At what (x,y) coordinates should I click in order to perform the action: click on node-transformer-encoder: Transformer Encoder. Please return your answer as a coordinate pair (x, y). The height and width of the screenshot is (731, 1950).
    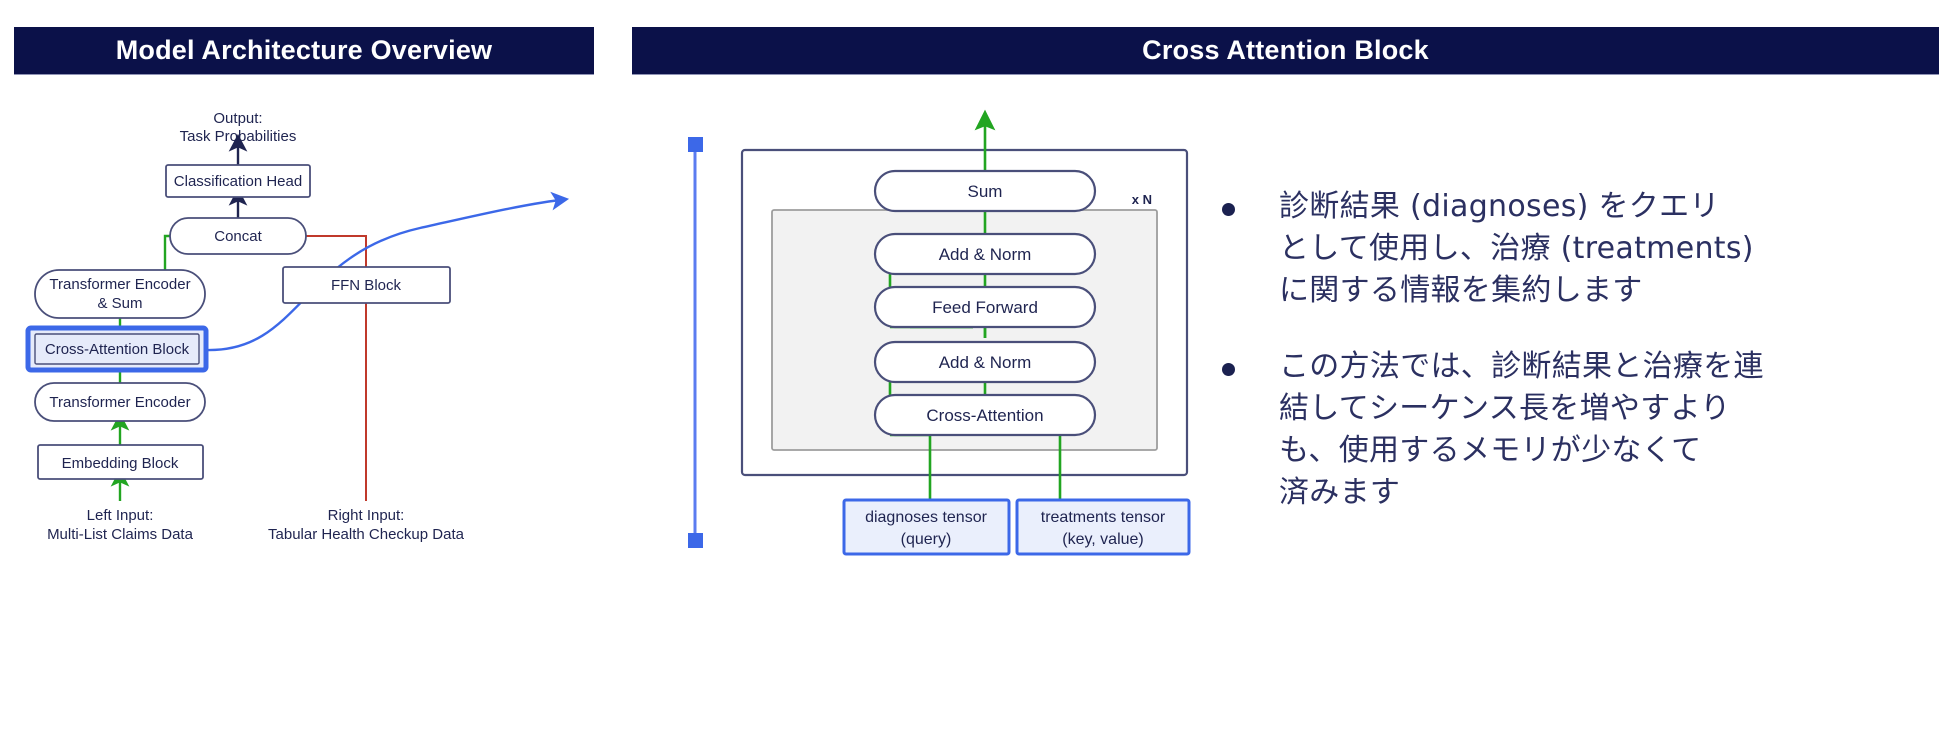
    Looking at the image, I should click on (120, 402).